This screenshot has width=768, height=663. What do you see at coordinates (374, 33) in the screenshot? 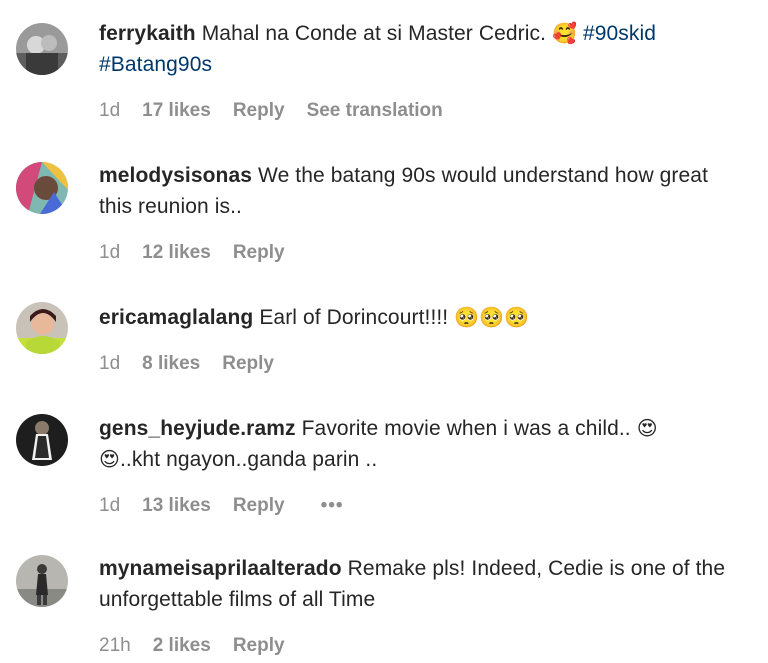
I see `comment-body: Mahal na Conde at si Master Cedric.` at bounding box center [374, 33].